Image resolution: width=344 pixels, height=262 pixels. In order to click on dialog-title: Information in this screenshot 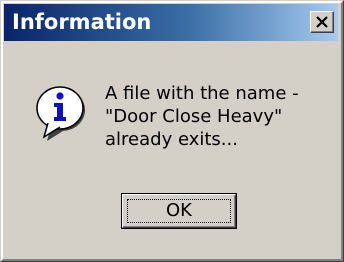, I will do `click(82, 22)`.